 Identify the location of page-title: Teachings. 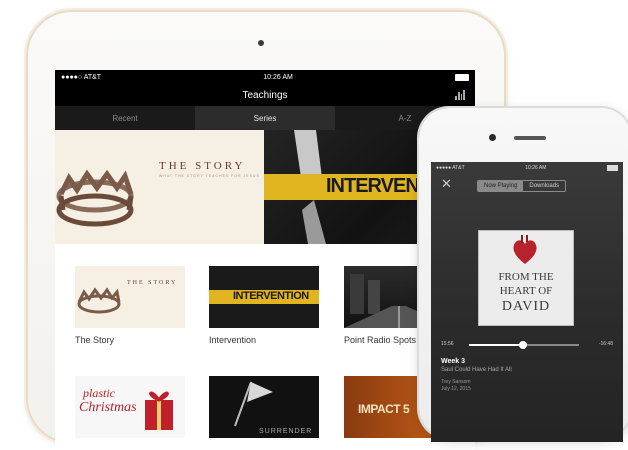
(265, 95).